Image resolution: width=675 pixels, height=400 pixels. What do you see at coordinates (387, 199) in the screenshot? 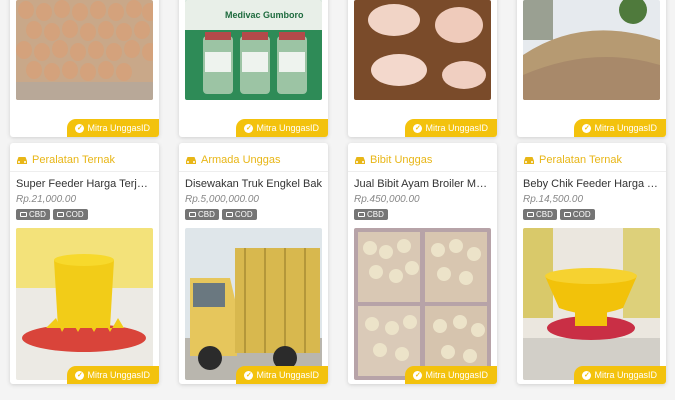
I see `product-price: Rp.450,000.00` at bounding box center [387, 199].